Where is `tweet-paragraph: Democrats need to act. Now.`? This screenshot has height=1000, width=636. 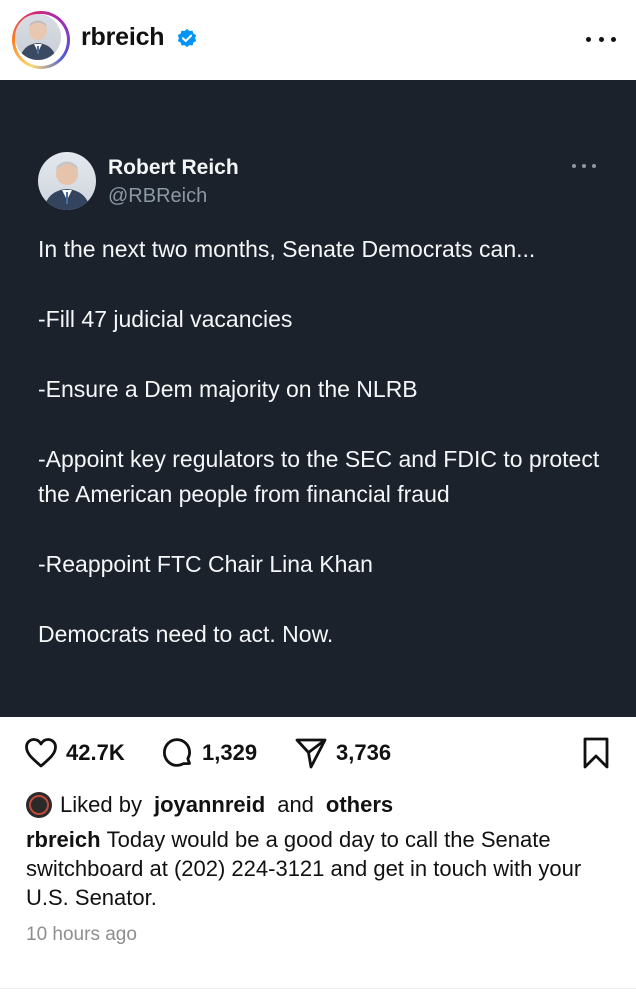 tweet-paragraph: Democrats need to act. Now. is located at coordinates (186, 634).